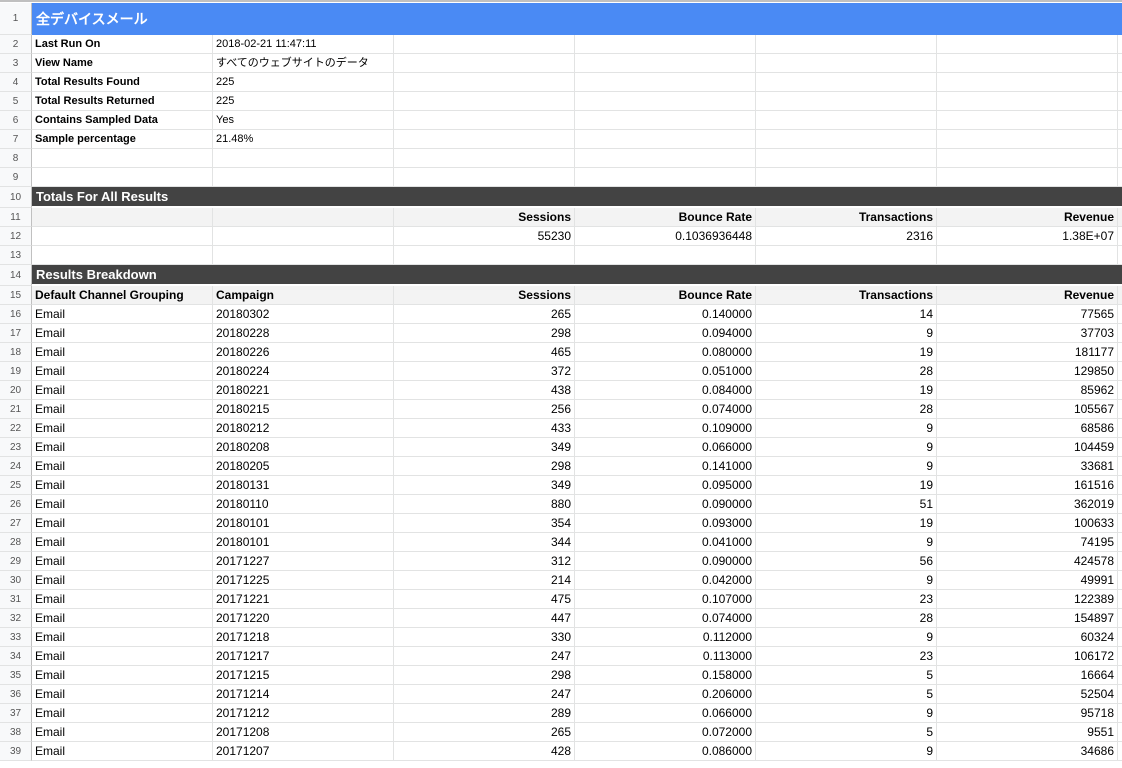  Describe the element at coordinates (1027, 694) in the screenshot. I see `revenue-cell: 52504` at that location.